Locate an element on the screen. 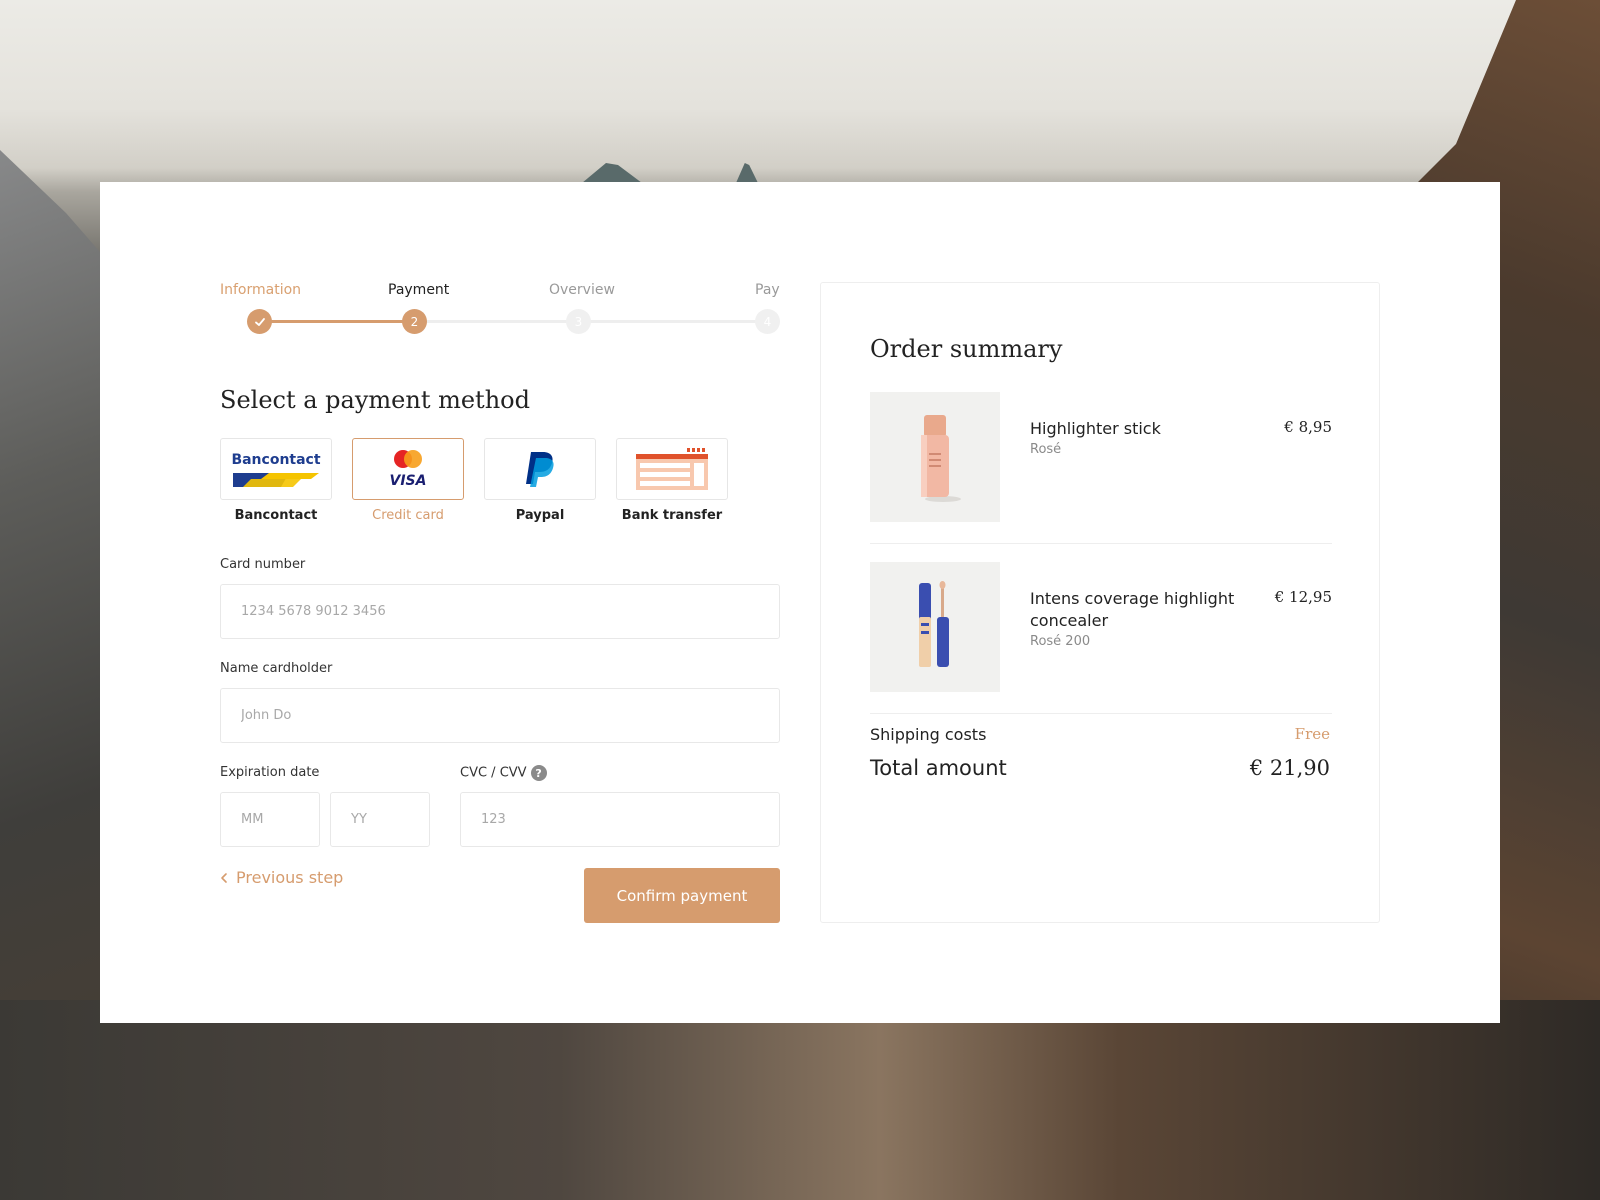 This screenshot has height=1200, width=1600. item-name: Highlighter stick Rosé is located at coordinates (1135, 439).